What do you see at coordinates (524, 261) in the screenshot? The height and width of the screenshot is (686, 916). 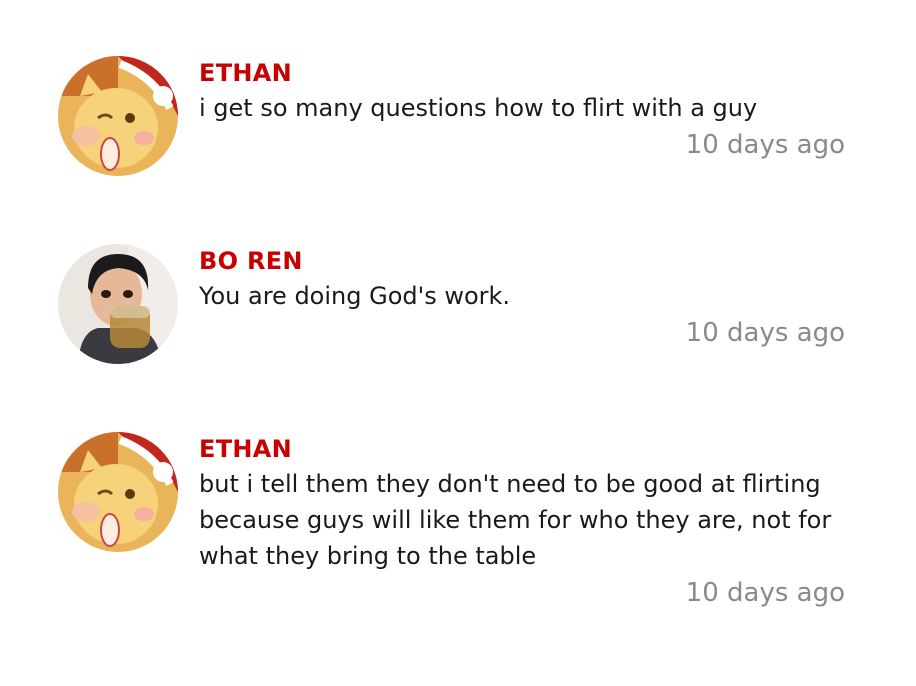 I see `comment-author: BO REN` at bounding box center [524, 261].